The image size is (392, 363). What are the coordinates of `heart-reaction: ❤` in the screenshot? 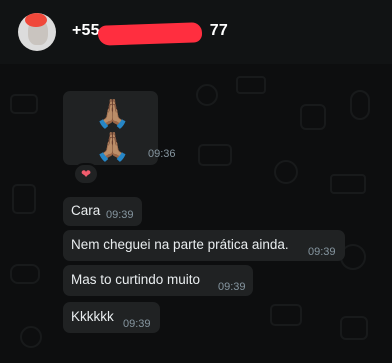 It's located at (86, 174).